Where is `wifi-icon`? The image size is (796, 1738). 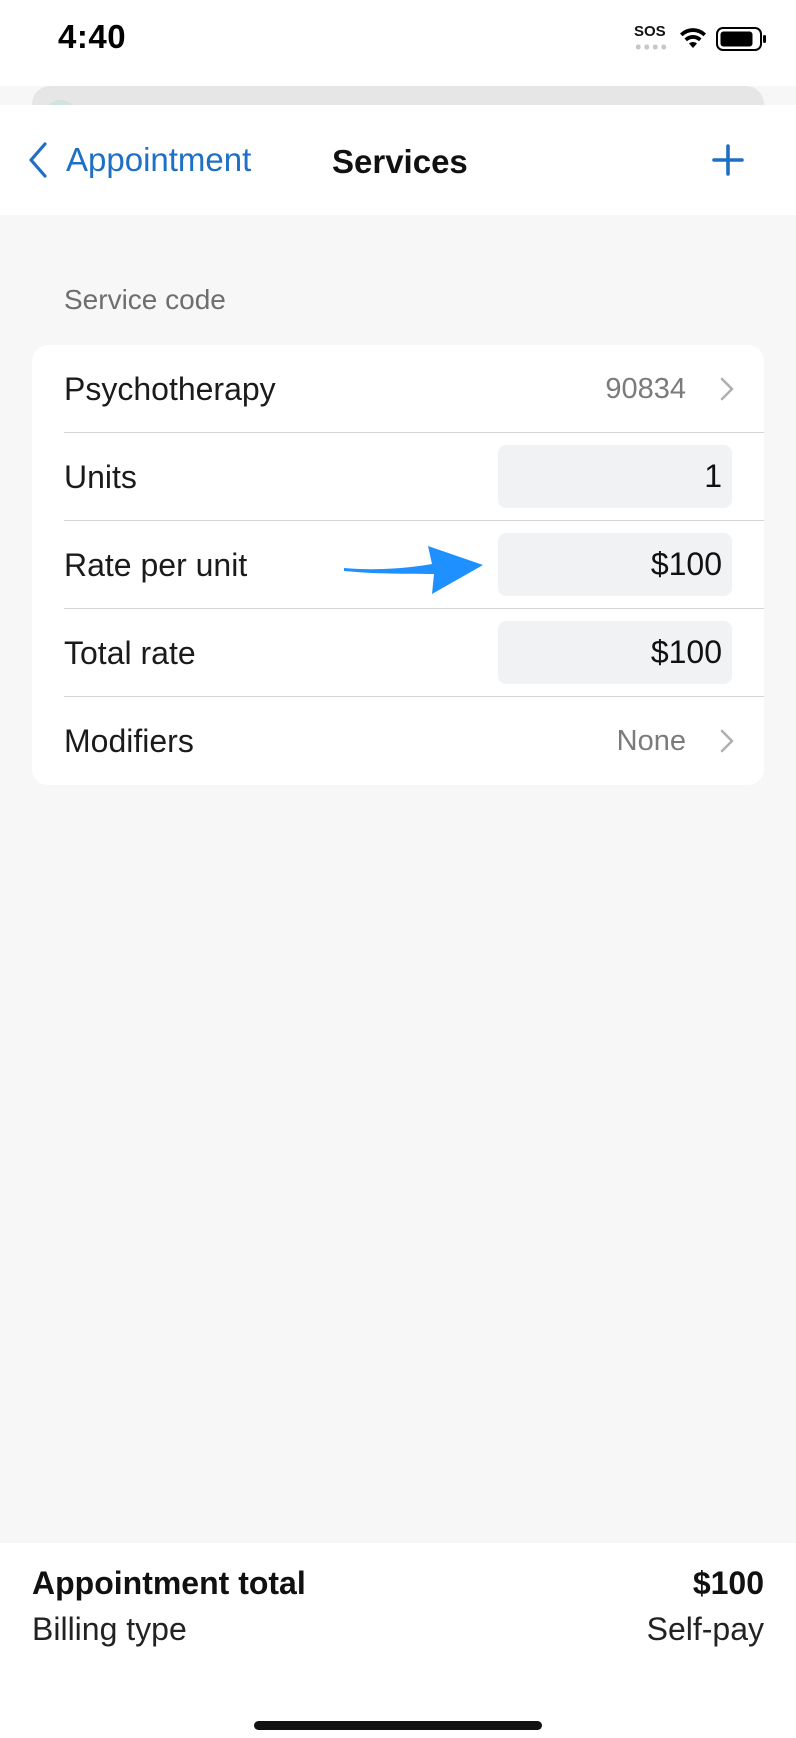
wifi-icon is located at coordinates (693, 38).